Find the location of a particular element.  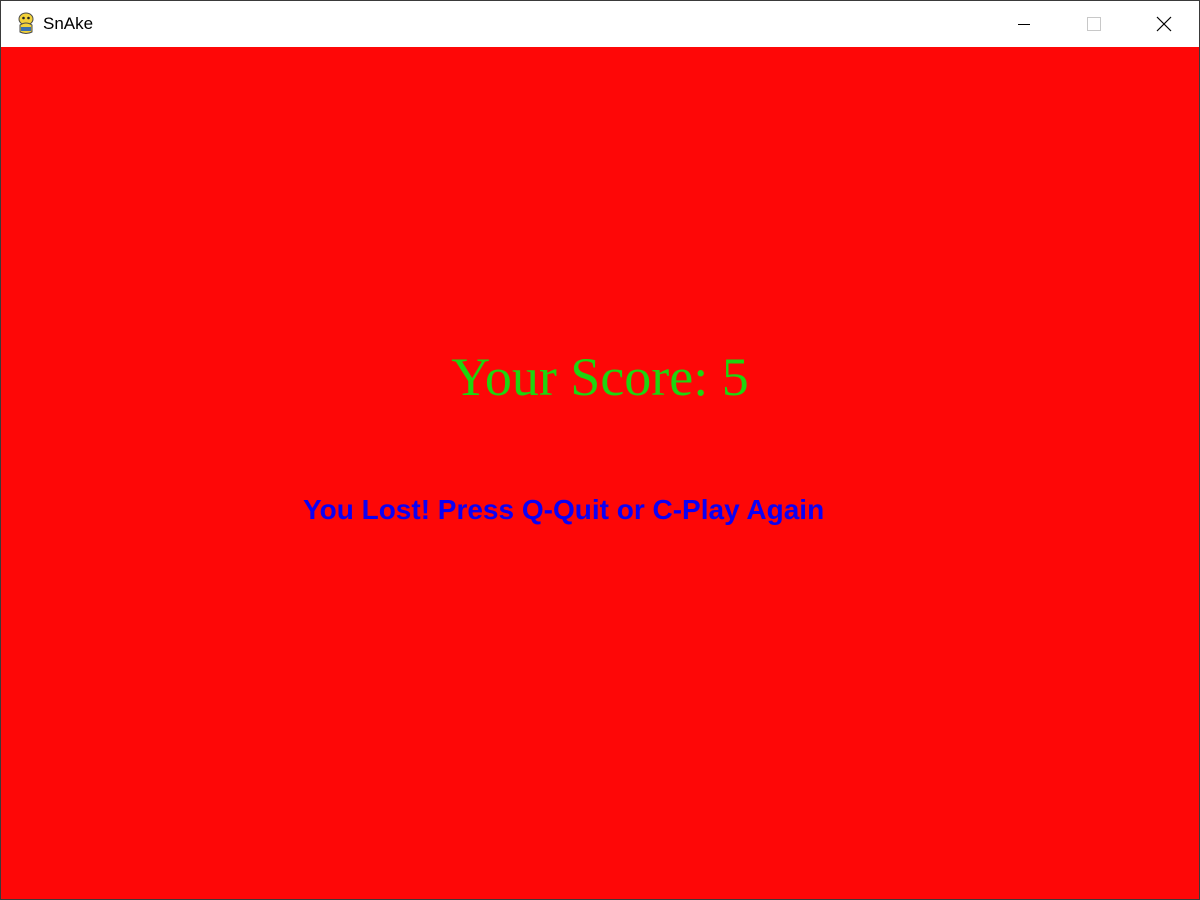

minimize-icon is located at coordinates (1024, 24).